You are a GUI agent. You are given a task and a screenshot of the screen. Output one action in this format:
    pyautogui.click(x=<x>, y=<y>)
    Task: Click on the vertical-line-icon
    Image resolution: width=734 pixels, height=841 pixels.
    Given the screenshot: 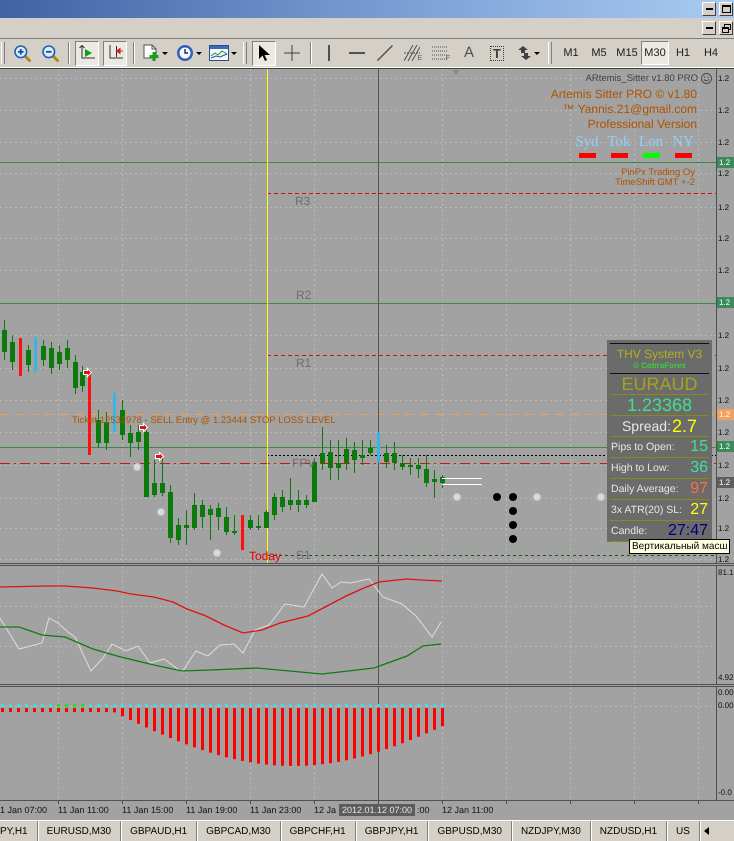 What is the action you would take?
    pyautogui.click(x=329, y=53)
    